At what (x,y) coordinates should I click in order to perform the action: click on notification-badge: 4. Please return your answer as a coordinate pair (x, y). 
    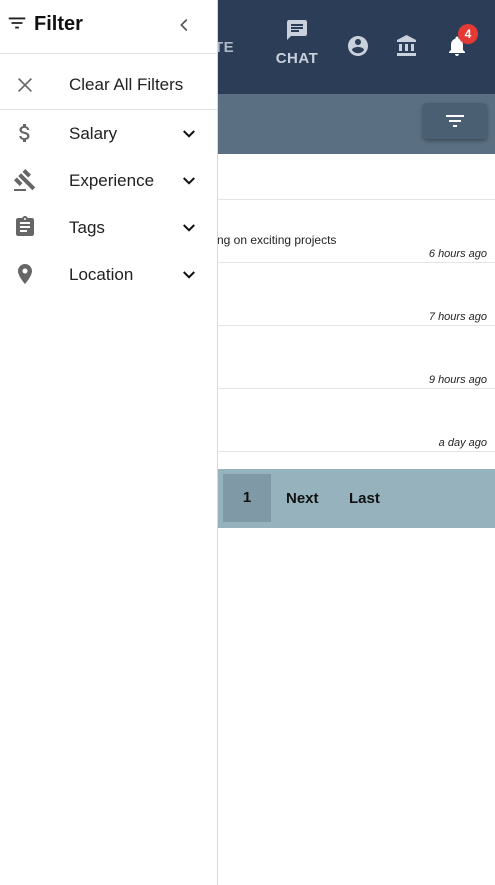
    Looking at the image, I should click on (468, 34).